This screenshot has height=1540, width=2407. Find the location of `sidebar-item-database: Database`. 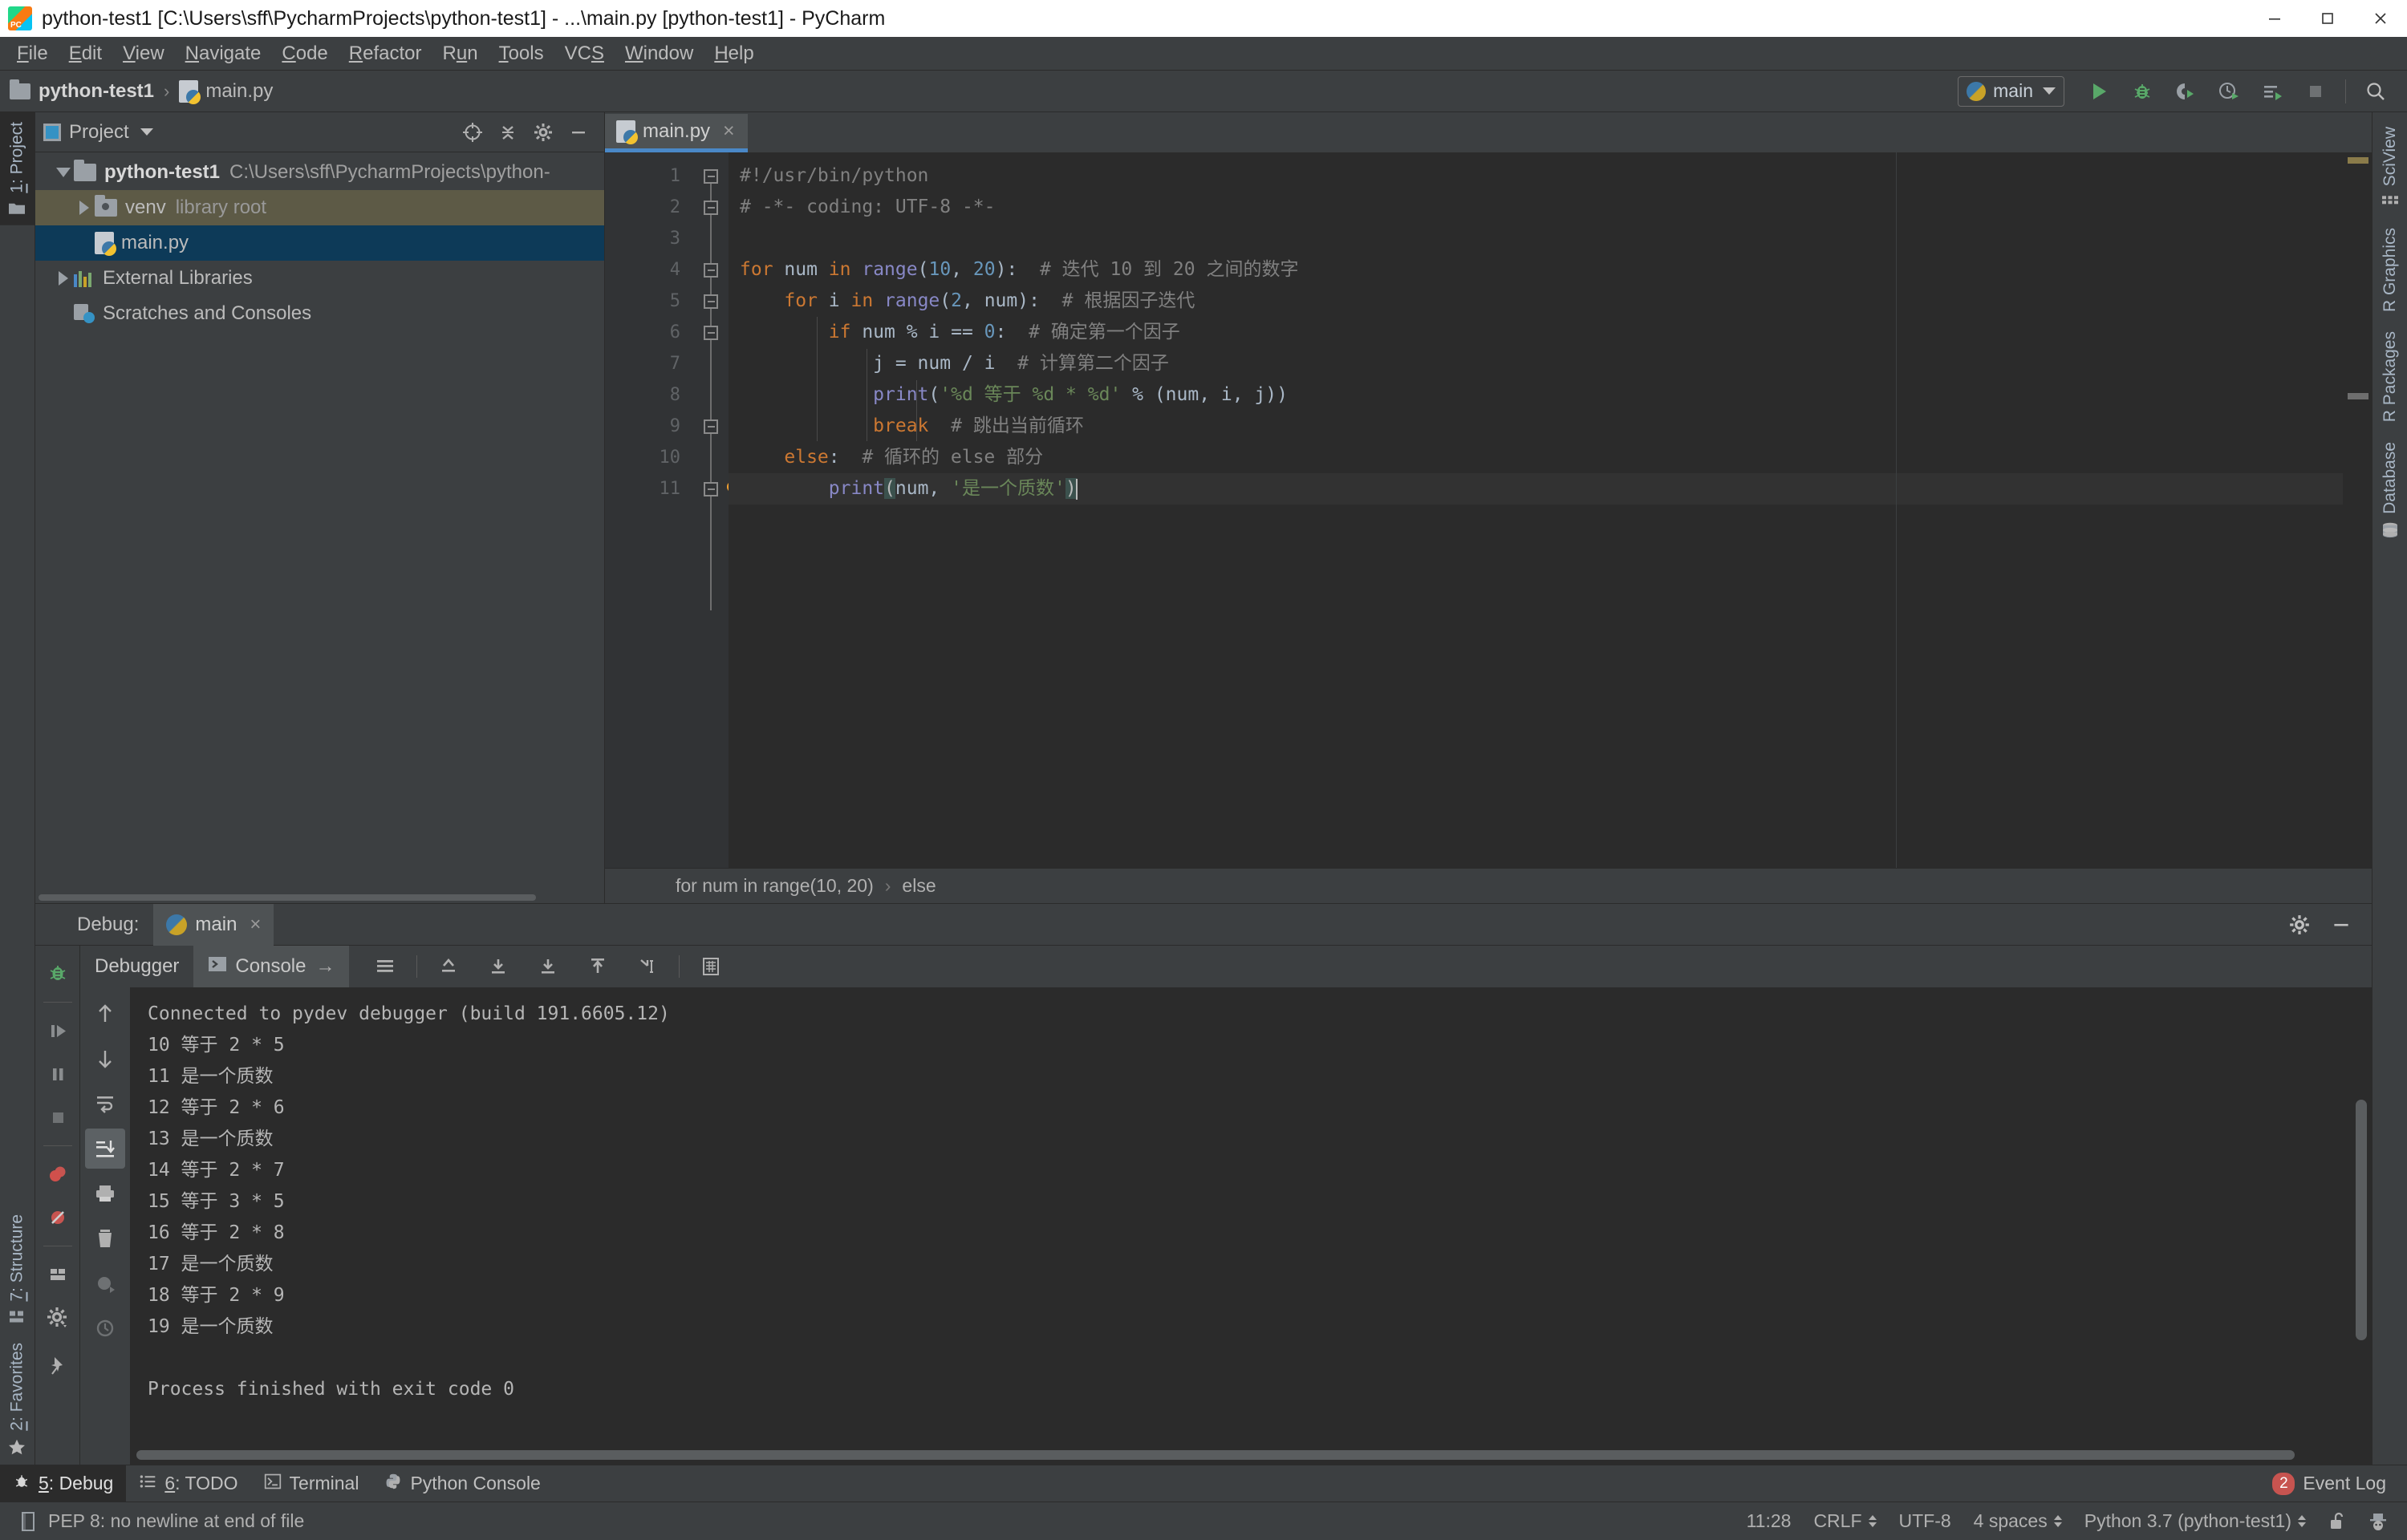

sidebar-item-database: Database is located at coordinates (2391, 490).